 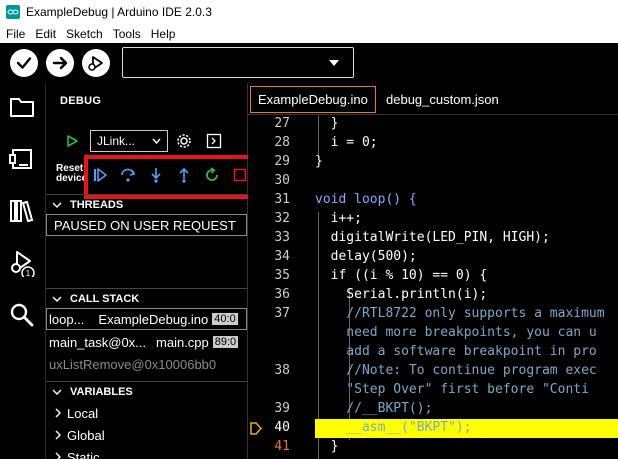 I want to click on variables-header: VARIABLES, so click(x=146, y=391).